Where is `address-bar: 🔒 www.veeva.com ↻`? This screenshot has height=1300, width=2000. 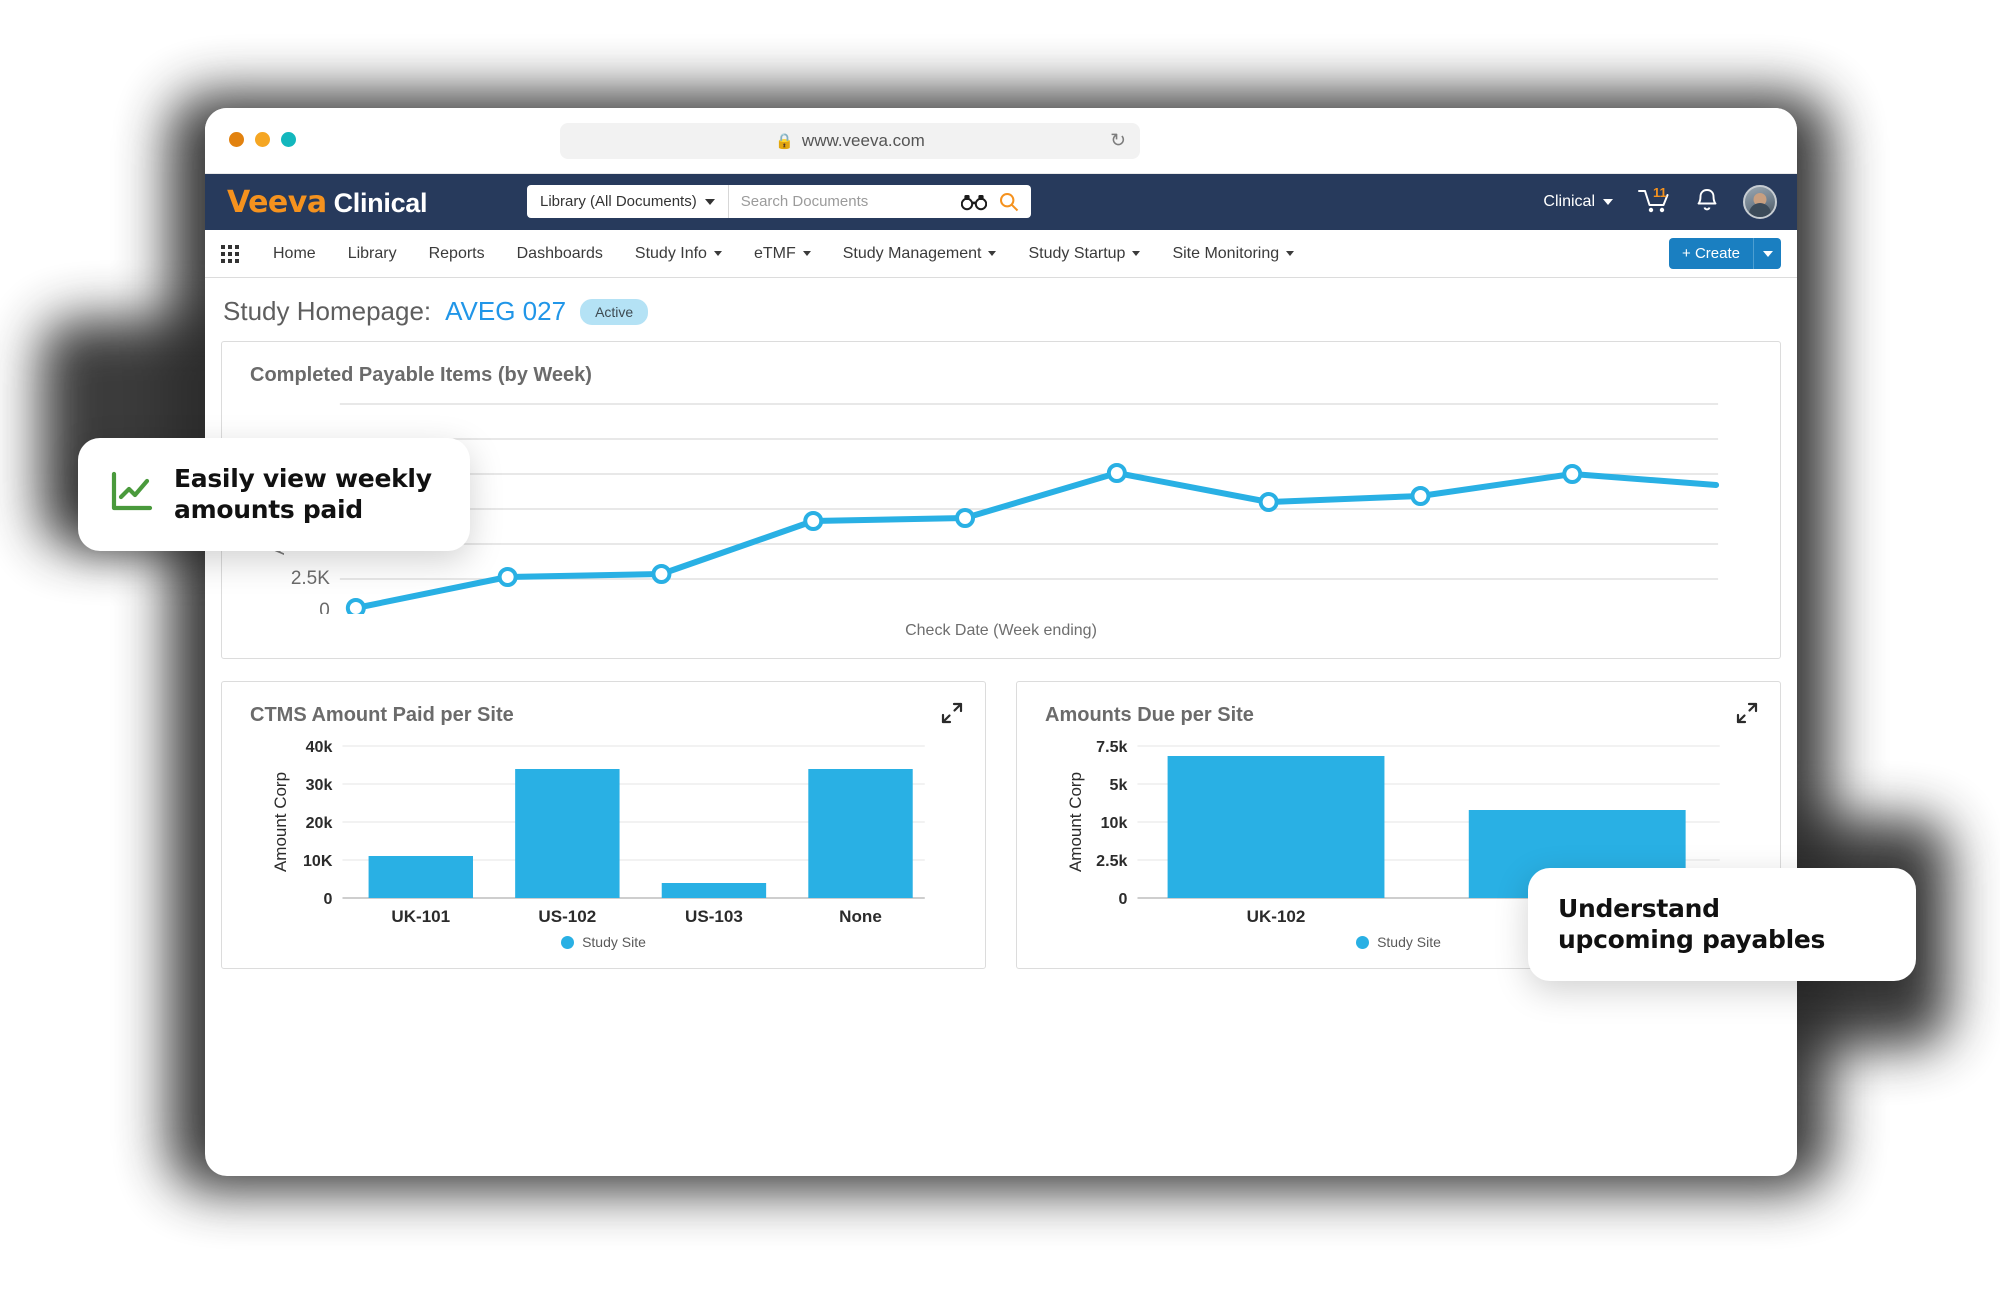 address-bar: 🔒 www.veeva.com ↻ is located at coordinates (850, 141).